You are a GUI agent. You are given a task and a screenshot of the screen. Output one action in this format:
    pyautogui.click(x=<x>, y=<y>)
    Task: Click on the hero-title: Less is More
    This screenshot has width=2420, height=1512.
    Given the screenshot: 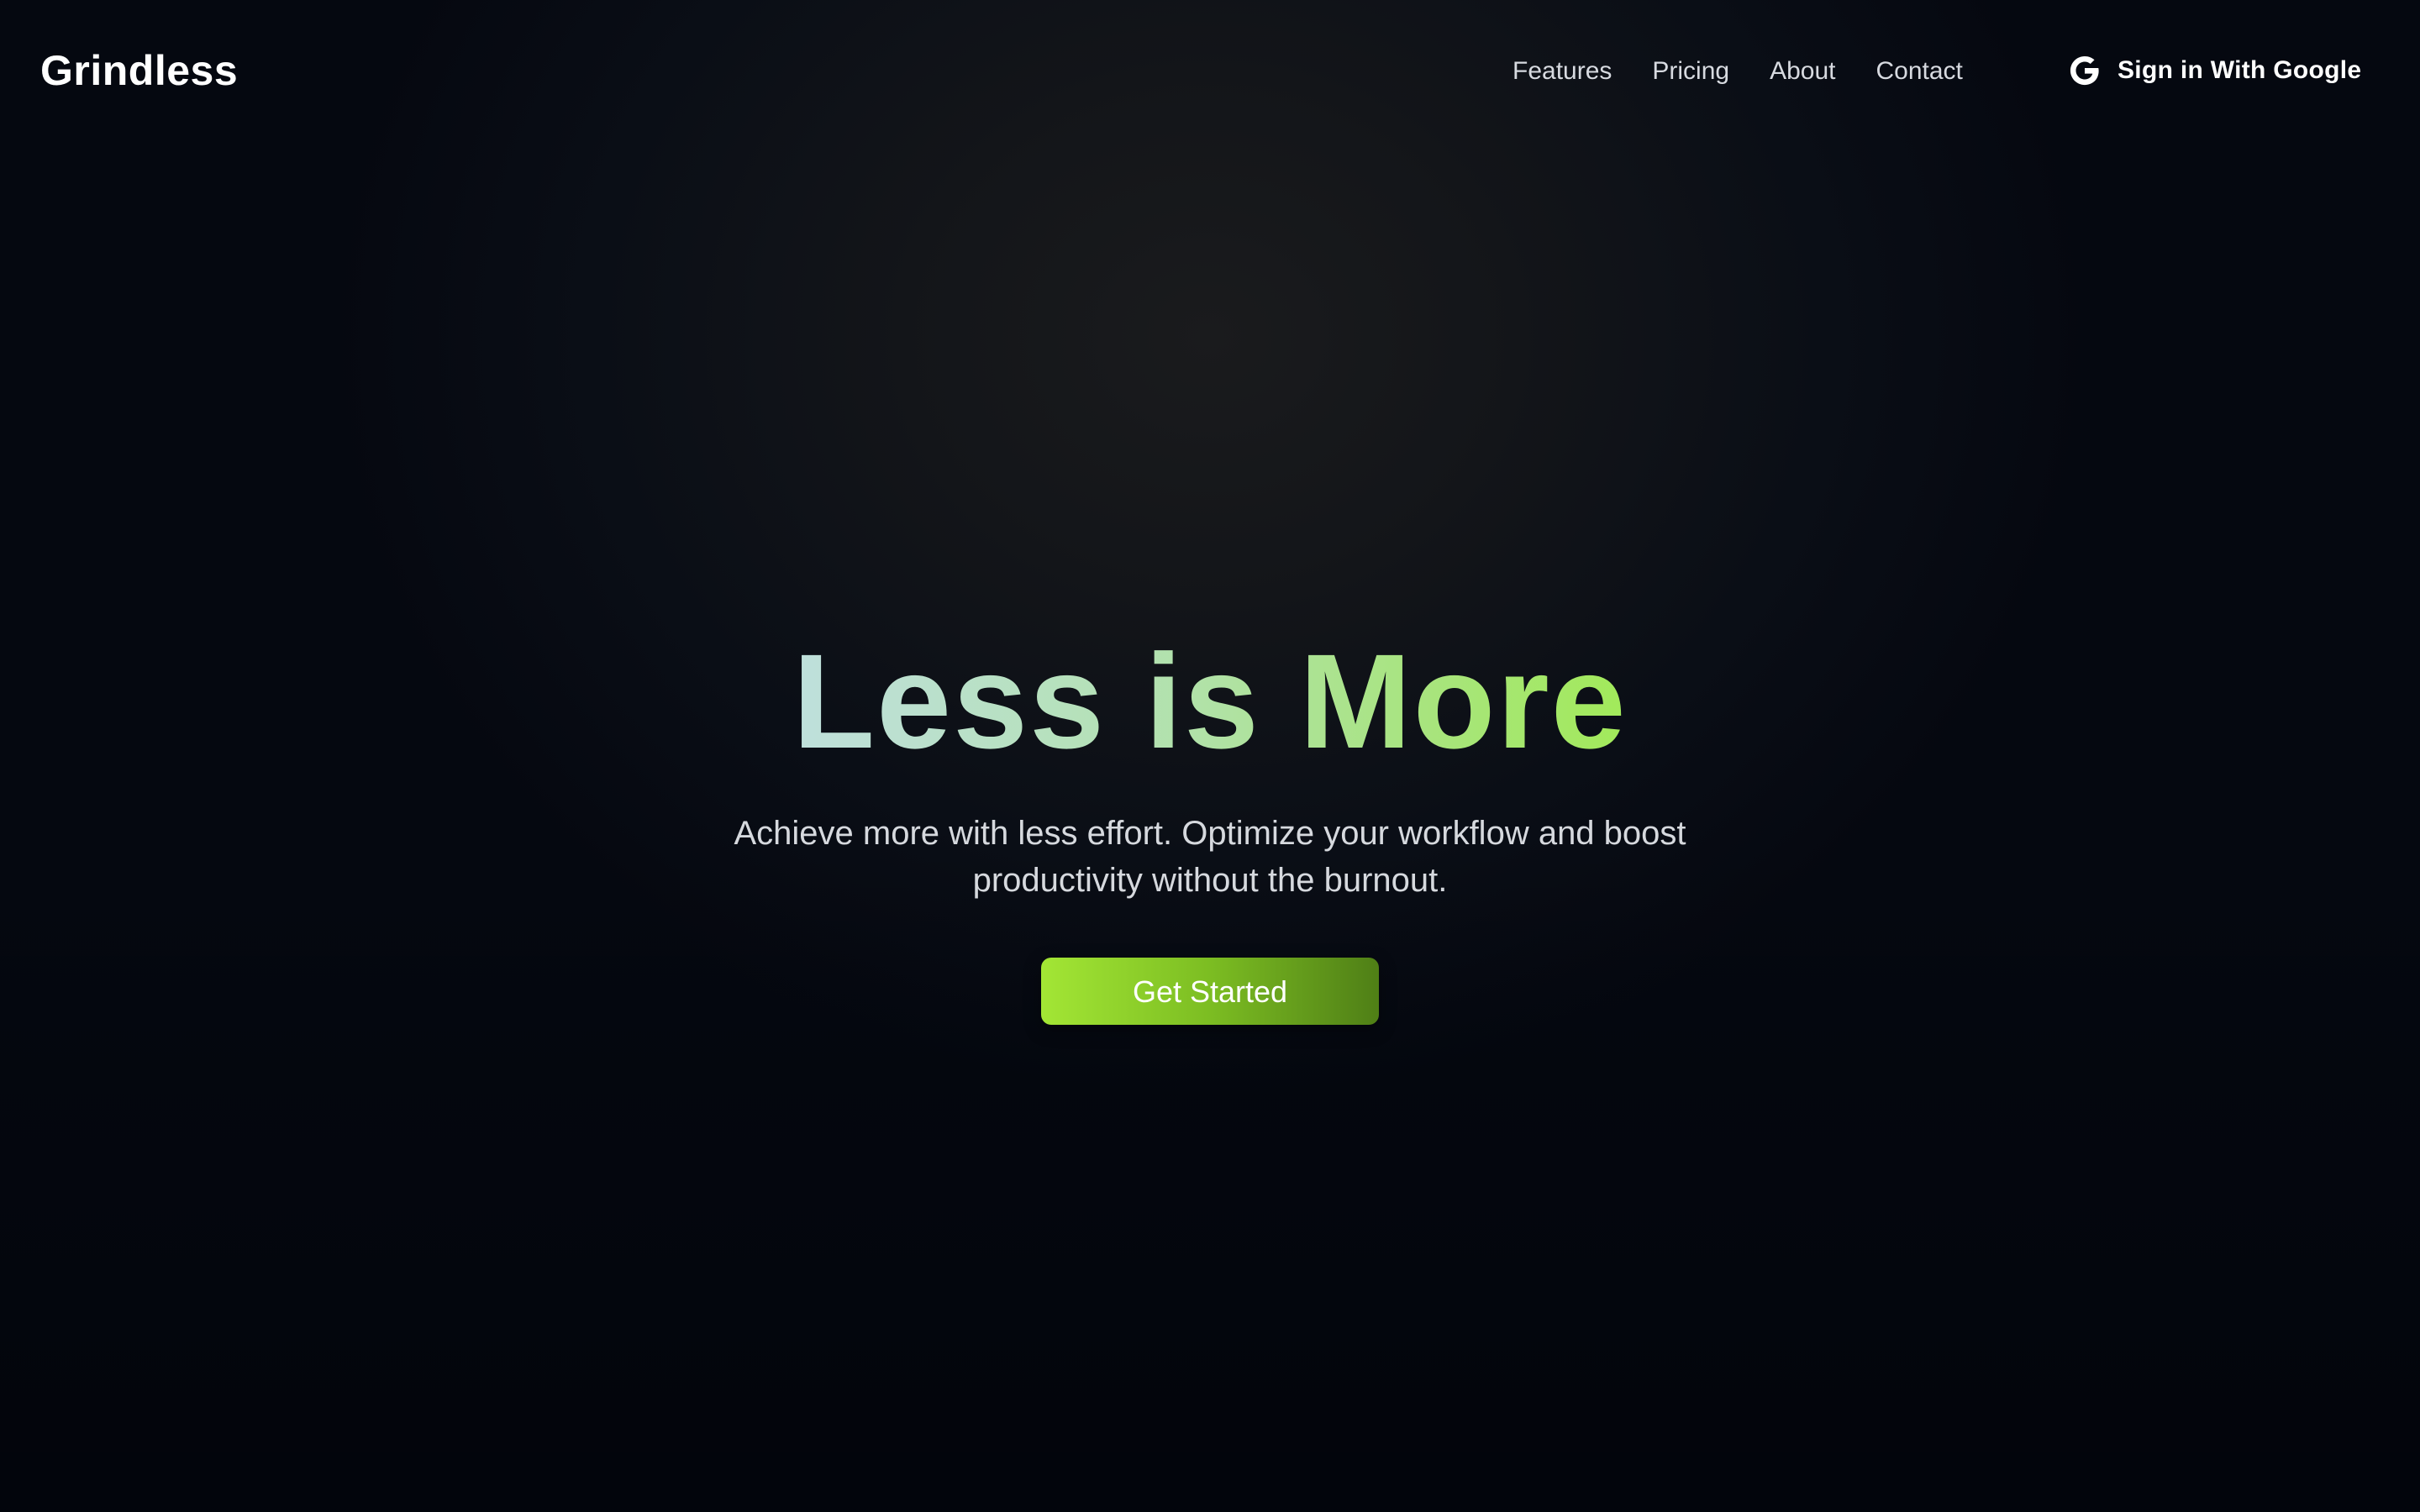 What is the action you would take?
    pyautogui.click(x=1209, y=701)
    